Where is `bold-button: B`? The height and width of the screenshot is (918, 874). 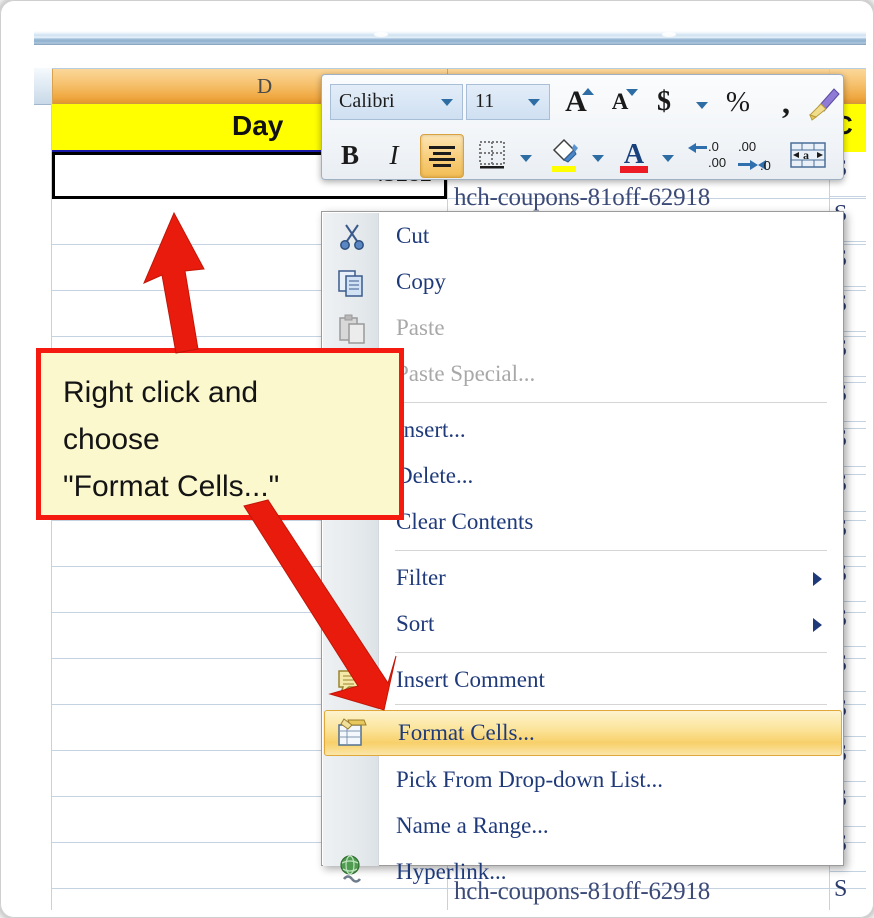
bold-button: B is located at coordinates (350, 155).